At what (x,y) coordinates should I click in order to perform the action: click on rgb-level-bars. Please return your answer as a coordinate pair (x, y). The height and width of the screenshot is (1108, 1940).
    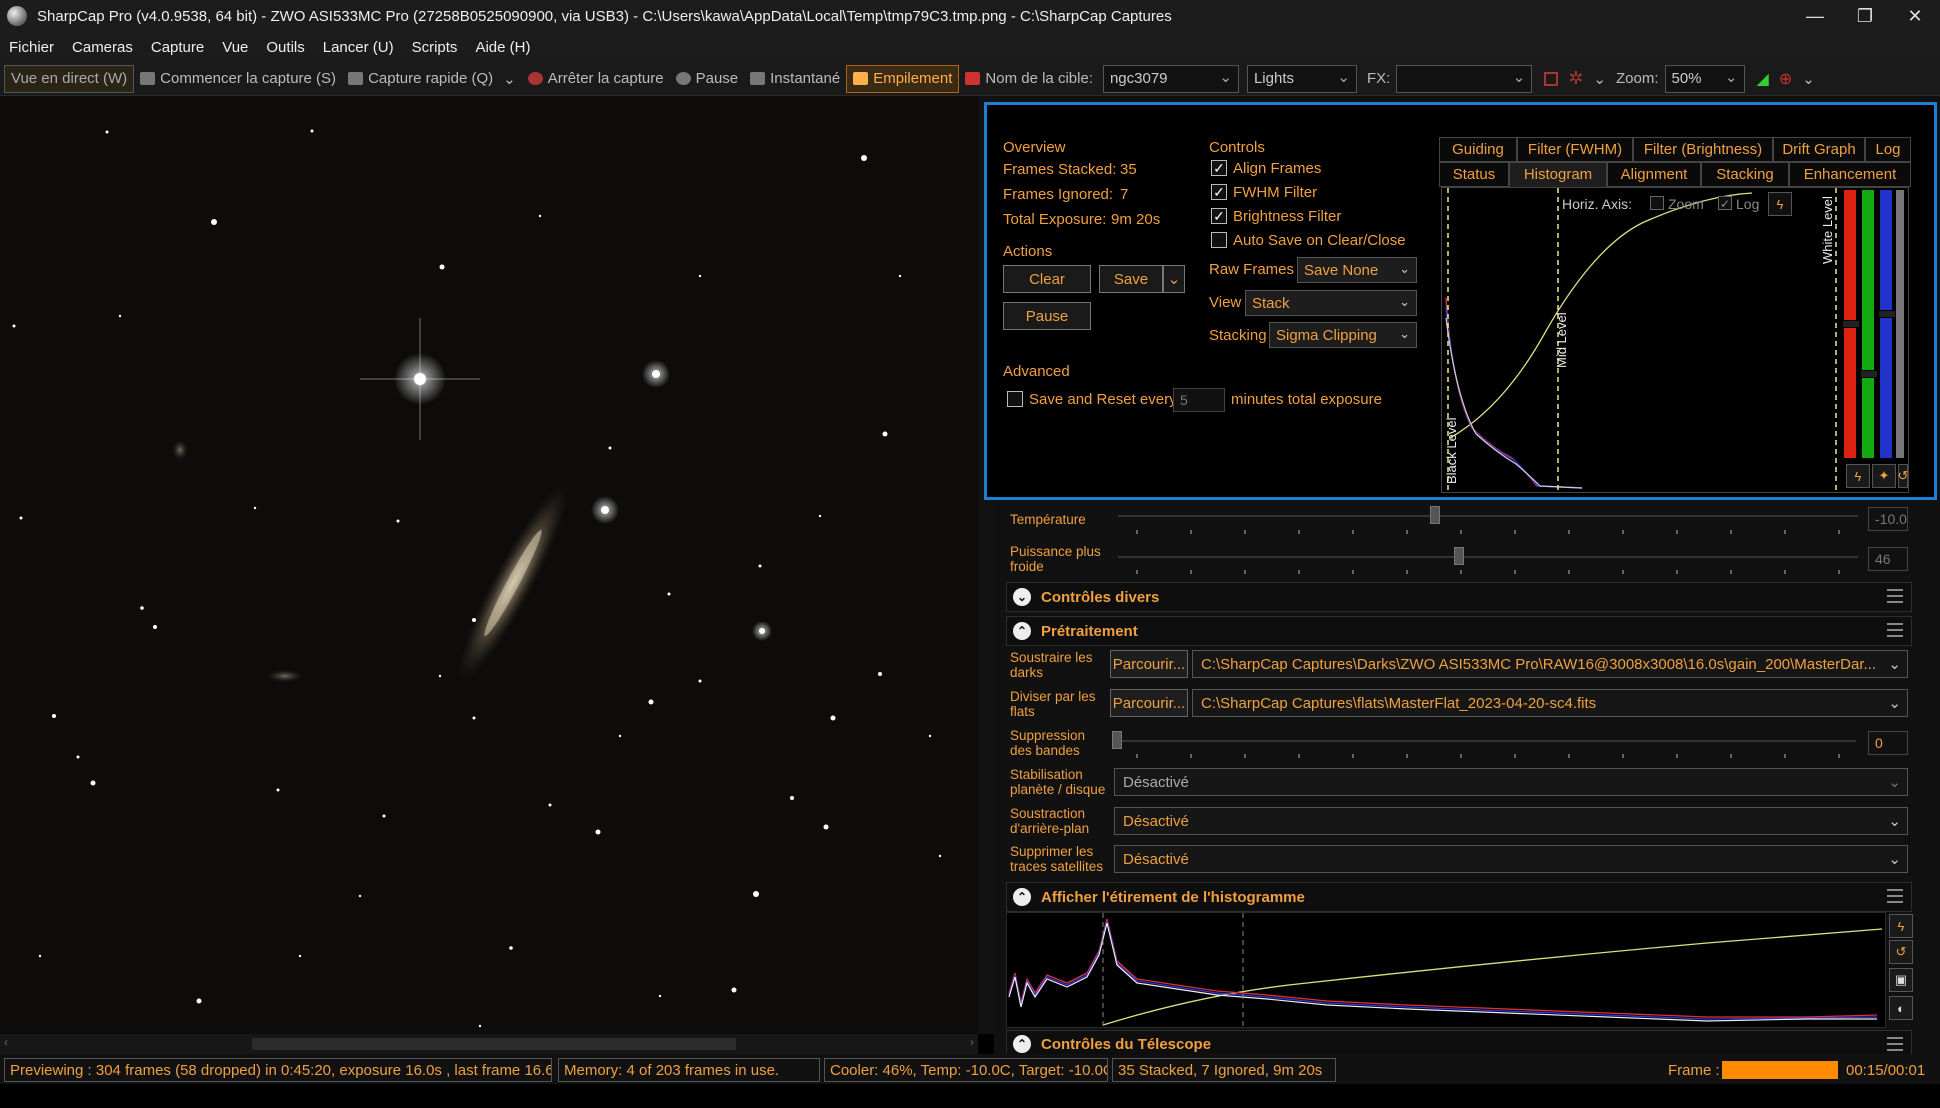
    Looking at the image, I should click on (1874, 324).